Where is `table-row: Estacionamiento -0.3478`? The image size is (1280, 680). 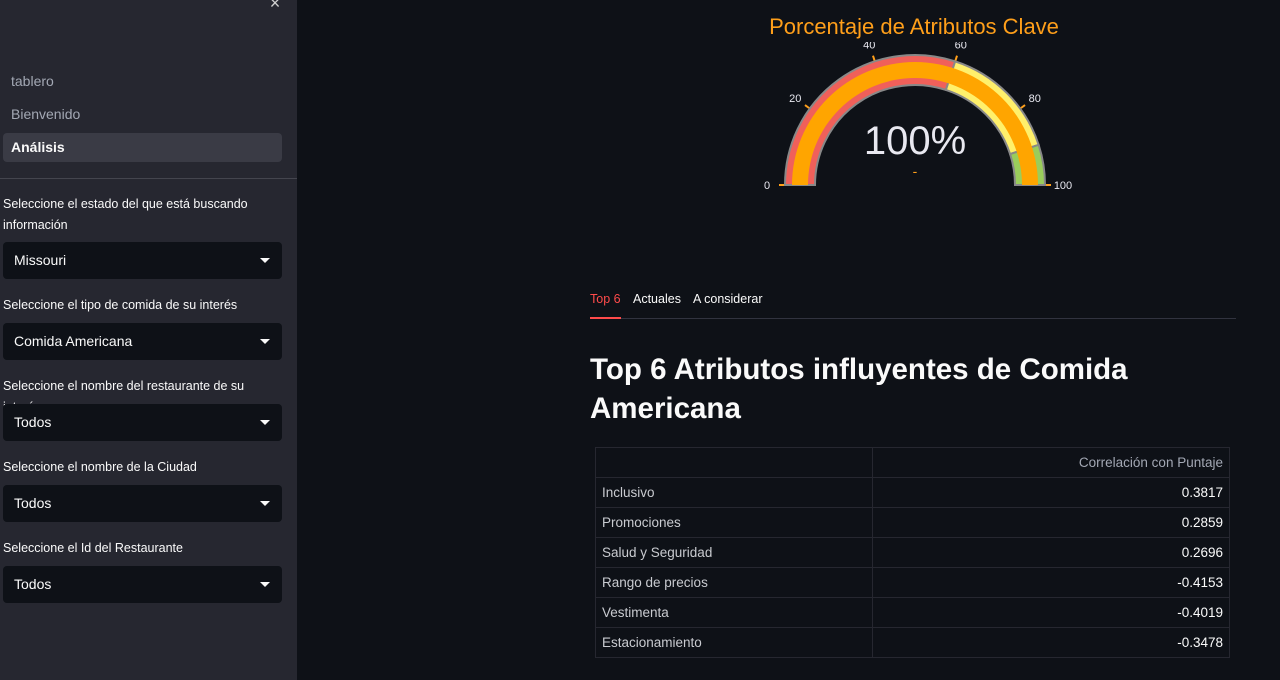
table-row: Estacionamiento -0.3478 is located at coordinates (912, 642).